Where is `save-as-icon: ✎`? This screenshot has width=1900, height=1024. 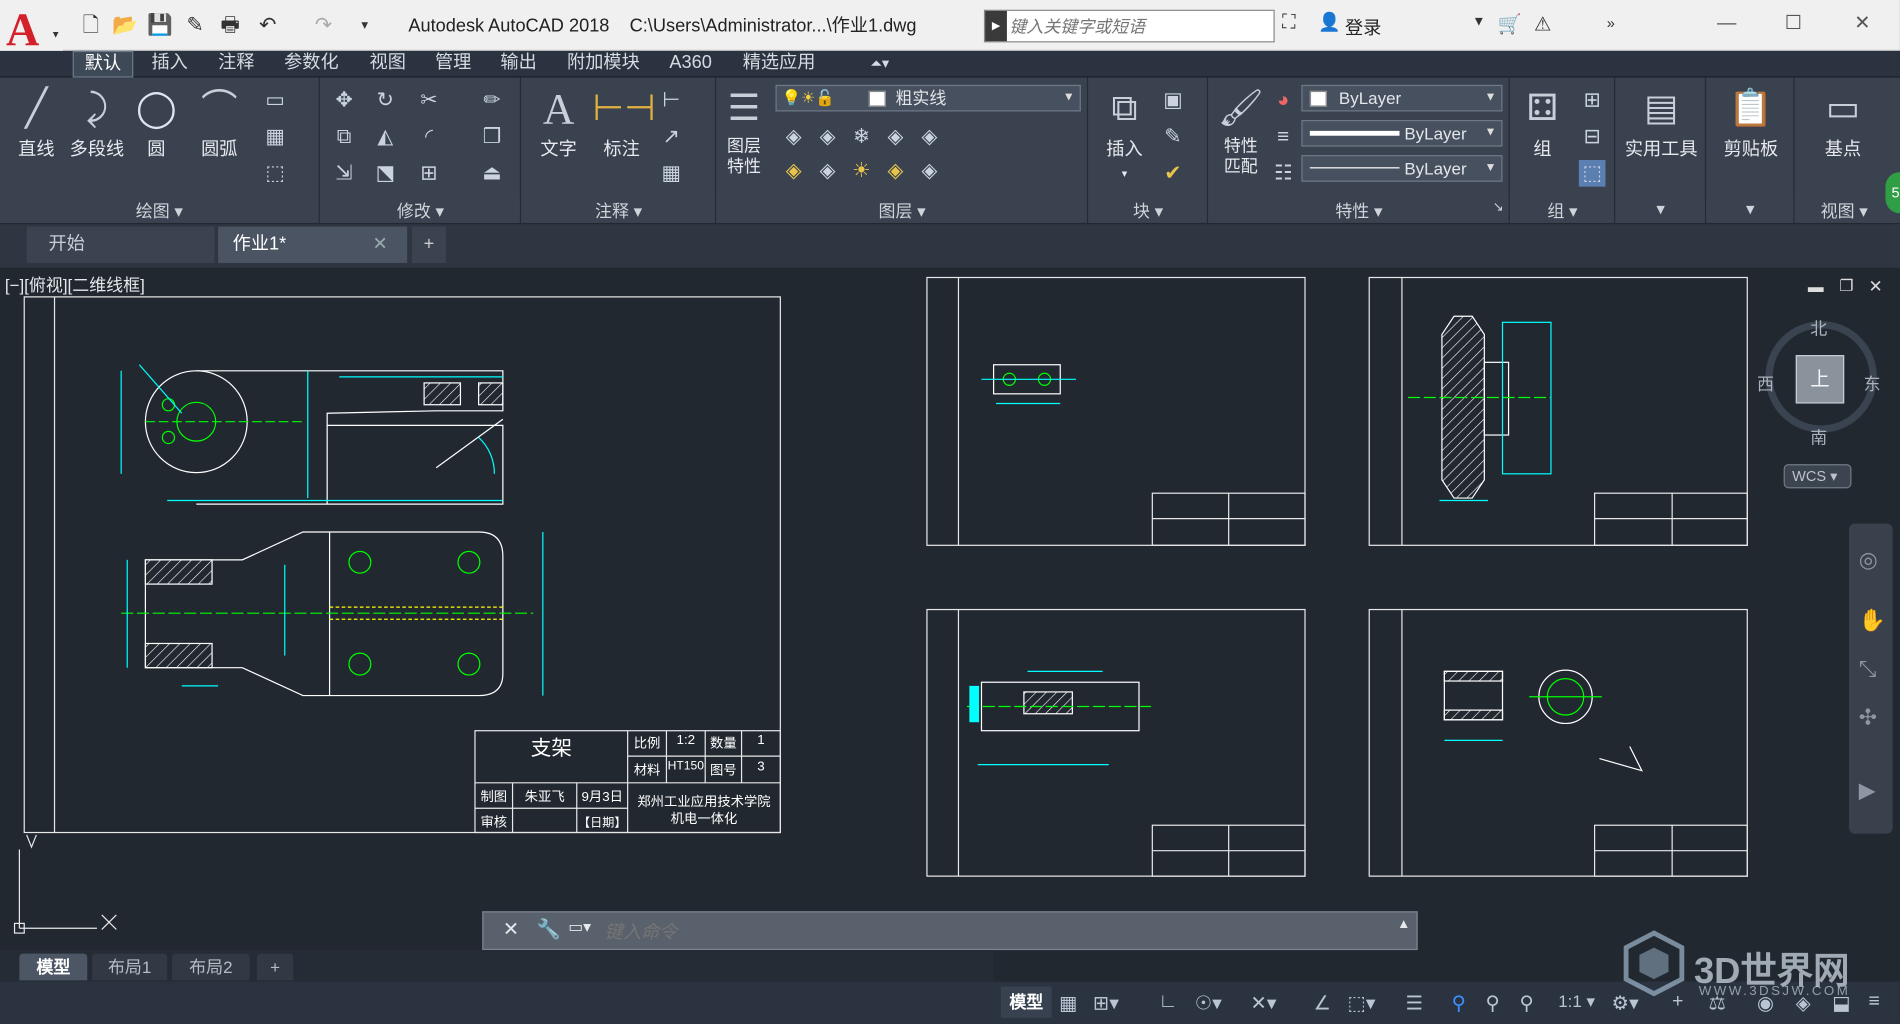 save-as-icon: ✎ is located at coordinates (195, 25).